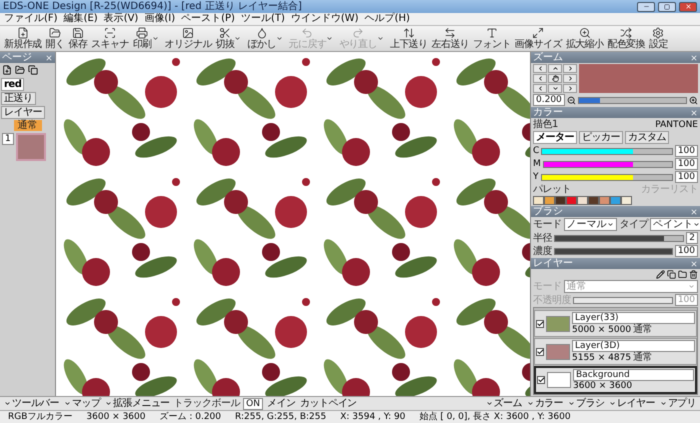 The width and height of the screenshot is (700, 423). What do you see at coordinates (253, 404) in the screenshot?
I see `trackball-field: ON` at bounding box center [253, 404].